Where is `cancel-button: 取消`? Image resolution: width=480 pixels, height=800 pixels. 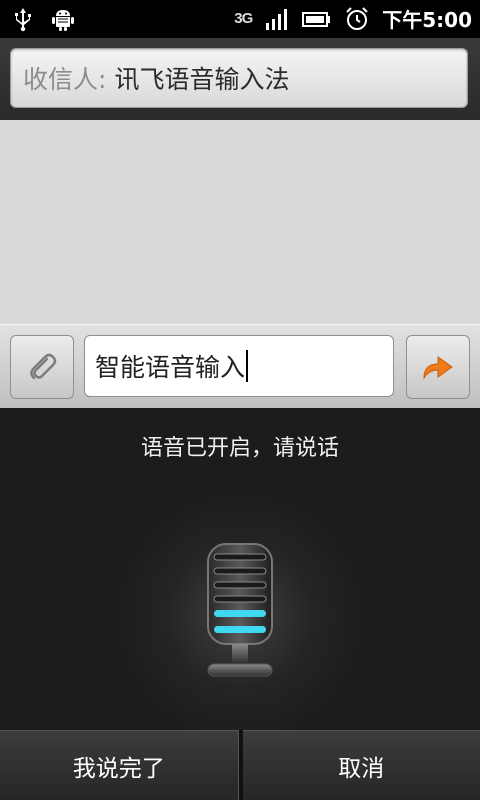
cancel-button: 取消 is located at coordinates (361, 765).